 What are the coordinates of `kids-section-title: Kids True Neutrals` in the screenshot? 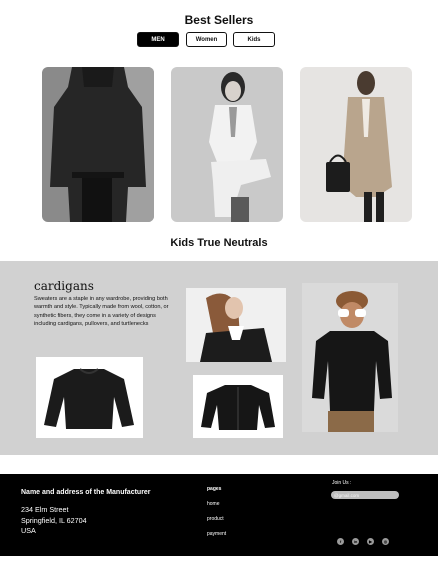 It's located at (219, 243).